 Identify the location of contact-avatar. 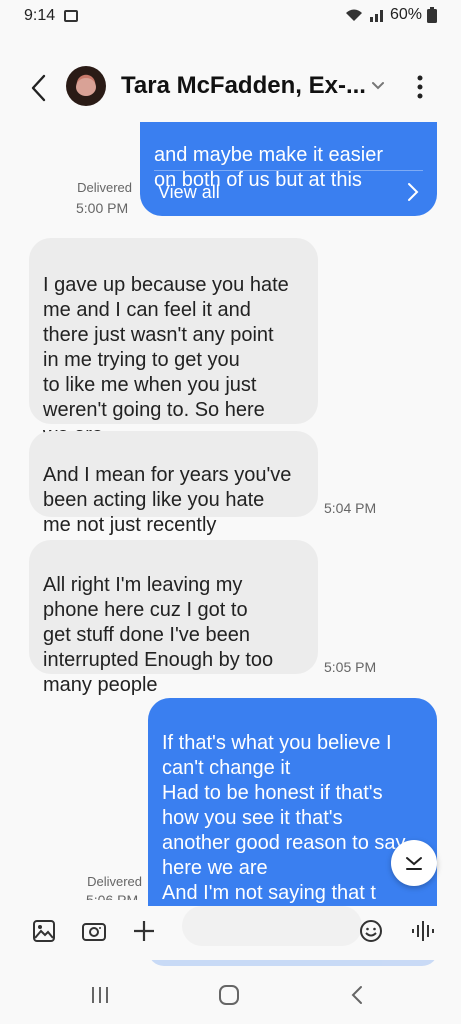
(86, 86).